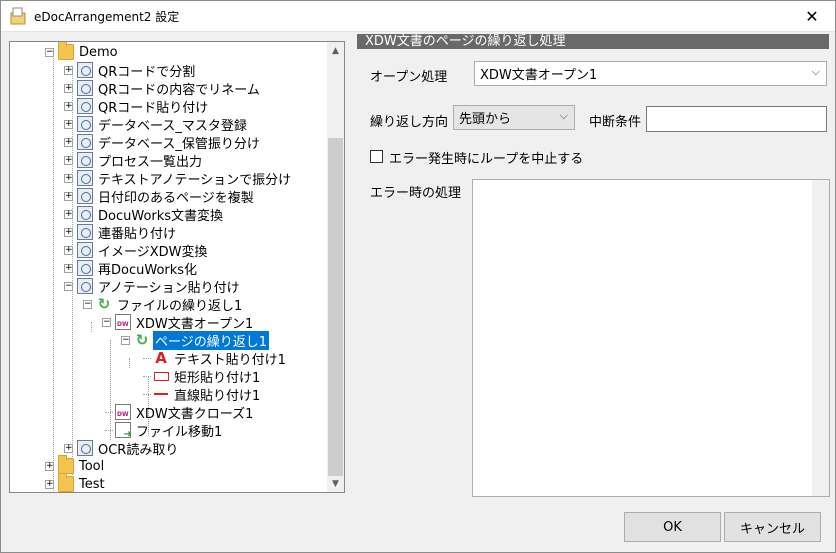 The height and width of the screenshot is (553, 836). Describe the element at coordinates (98, 52) in the screenshot. I see `tree-item-label: Demo` at that location.